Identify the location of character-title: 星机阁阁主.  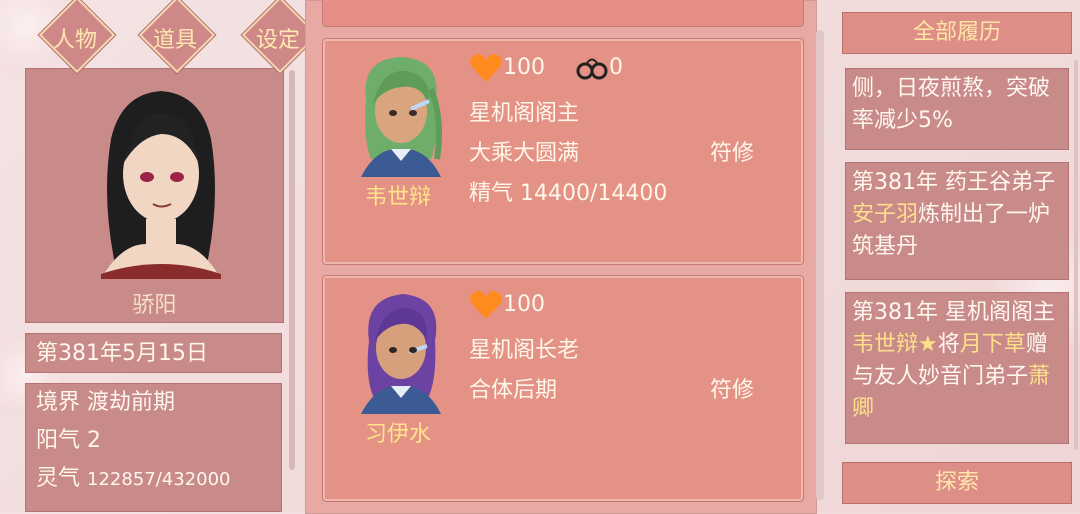
(524, 113).